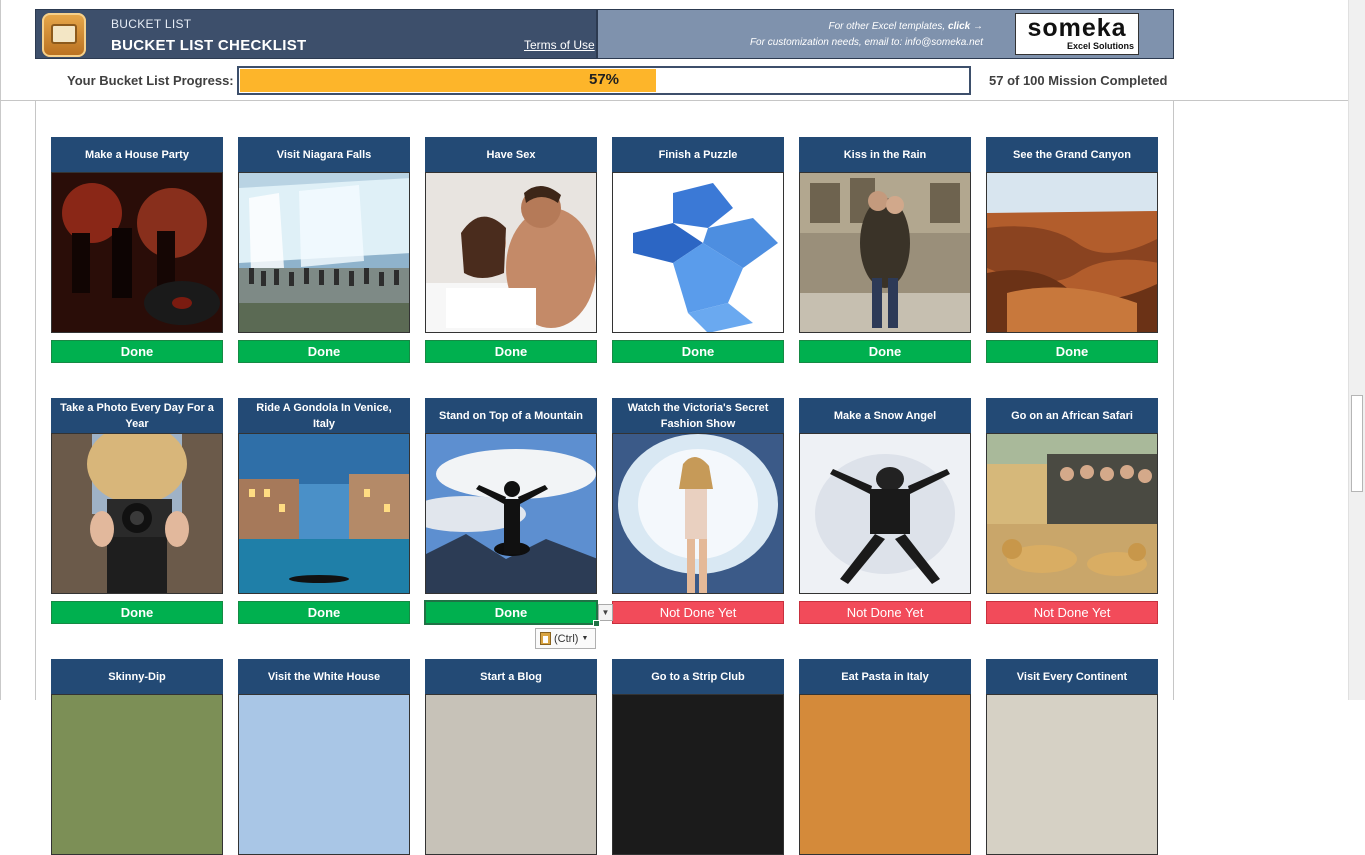 The height and width of the screenshot is (855, 1365). I want to click on brand-name: someka, so click(1077, 28).